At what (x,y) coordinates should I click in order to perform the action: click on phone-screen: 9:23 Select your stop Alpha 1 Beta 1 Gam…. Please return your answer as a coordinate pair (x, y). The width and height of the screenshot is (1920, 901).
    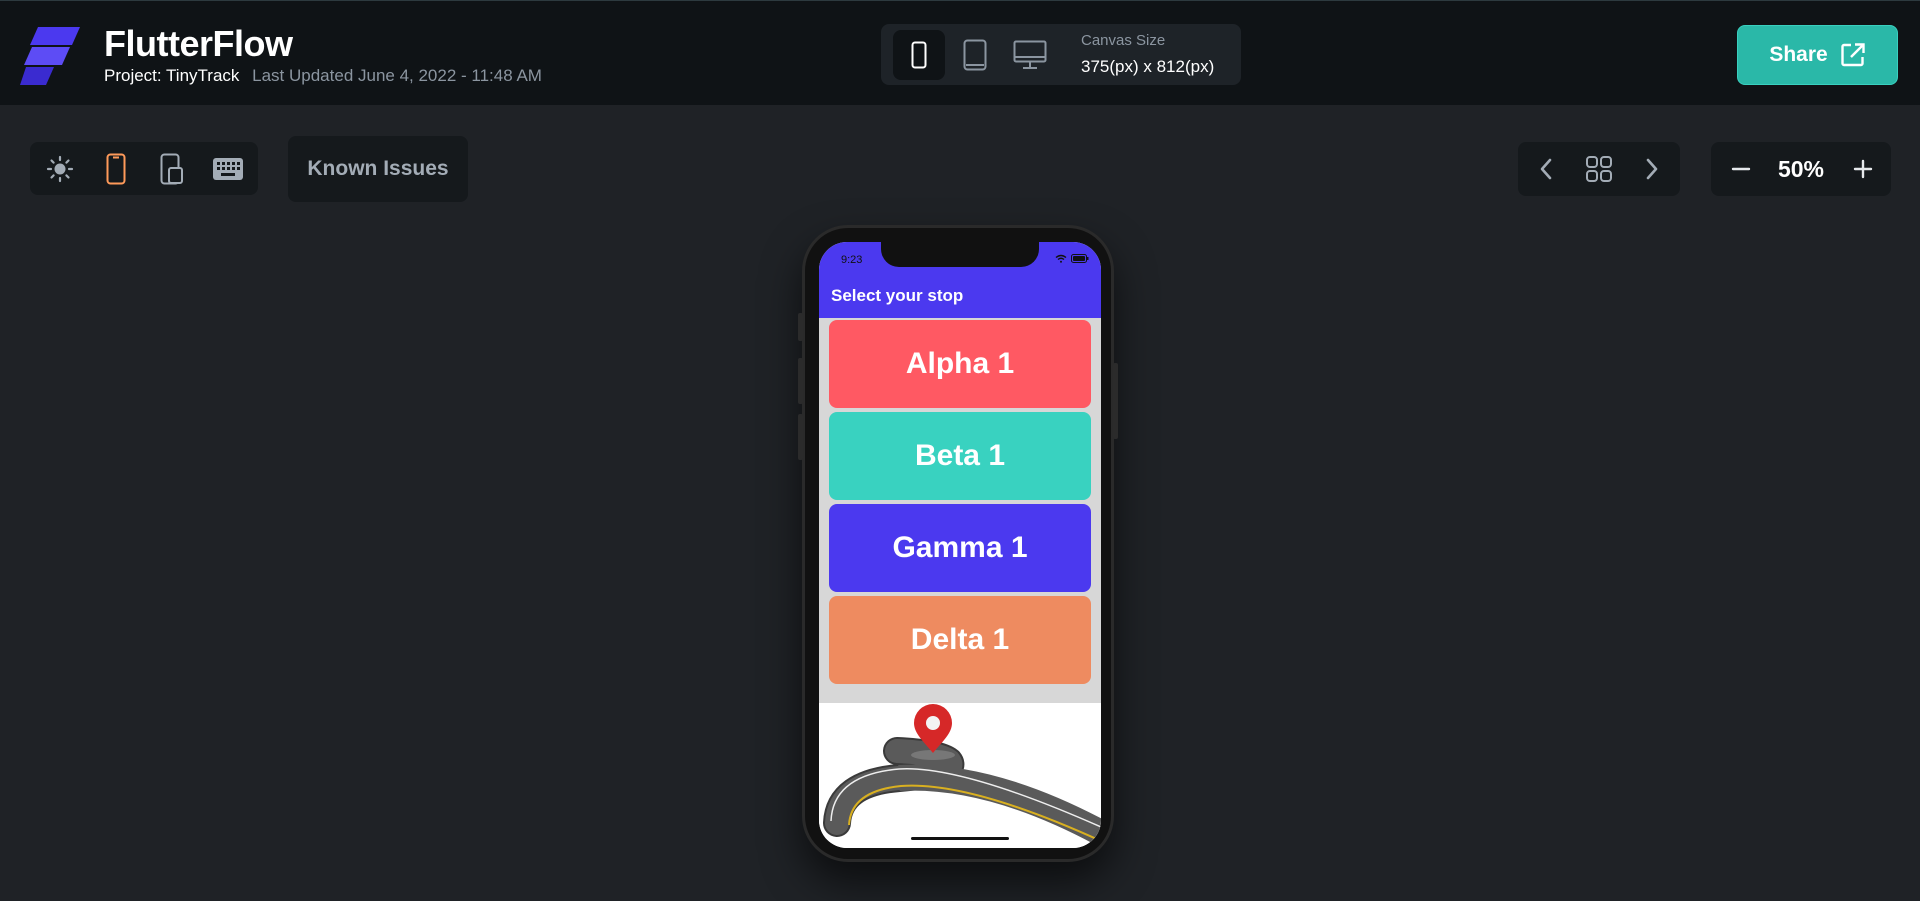
    Looking at the image, I should click on (960, 545).